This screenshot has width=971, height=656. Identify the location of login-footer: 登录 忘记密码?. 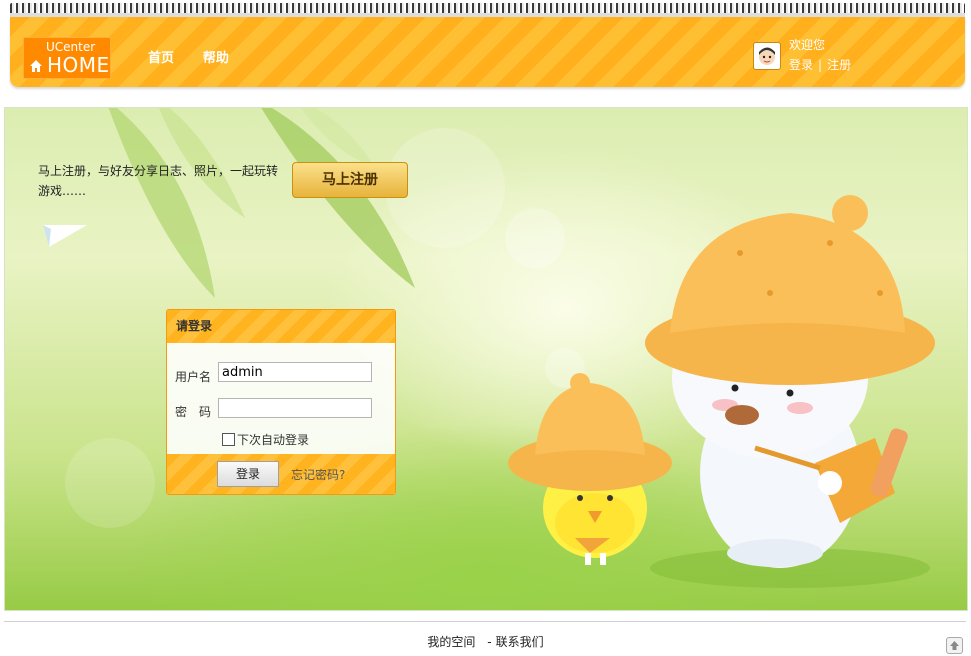
(281, 474).